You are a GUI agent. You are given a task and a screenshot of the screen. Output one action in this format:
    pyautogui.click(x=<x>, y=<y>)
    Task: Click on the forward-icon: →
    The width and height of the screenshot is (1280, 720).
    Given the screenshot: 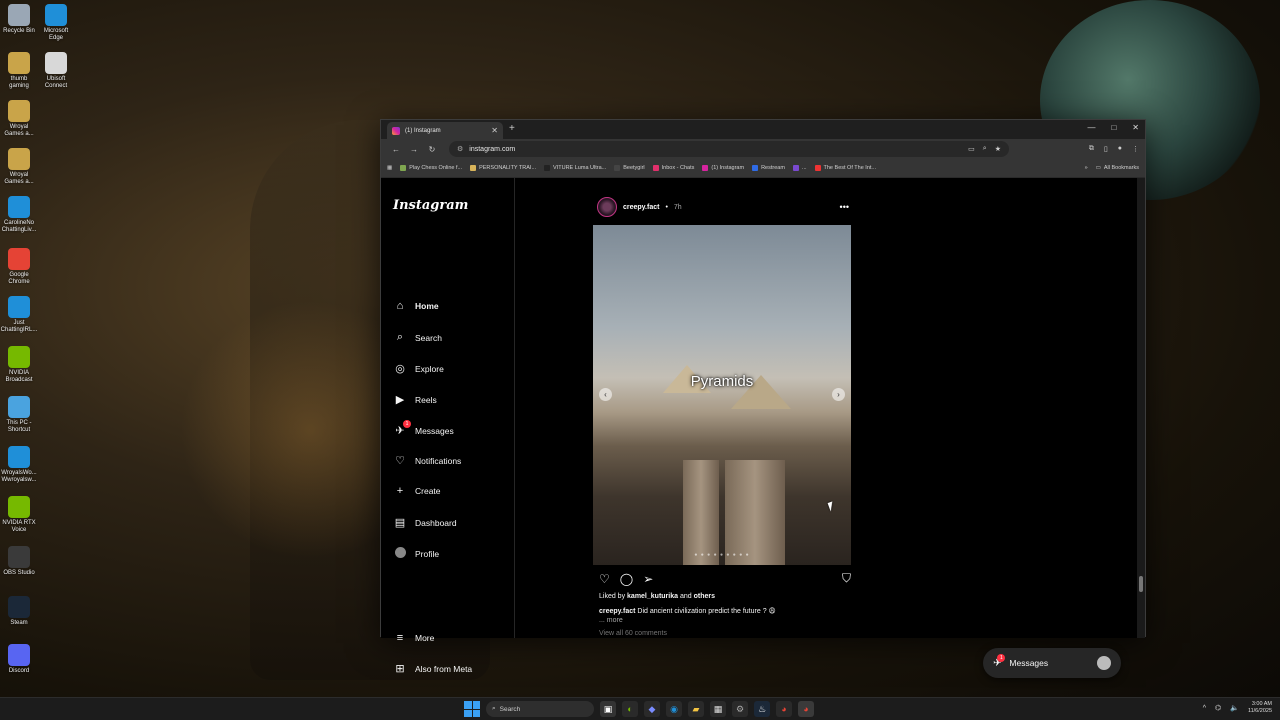 What is the action you would take?
    pyautogui.click(x=414, y=149)
    